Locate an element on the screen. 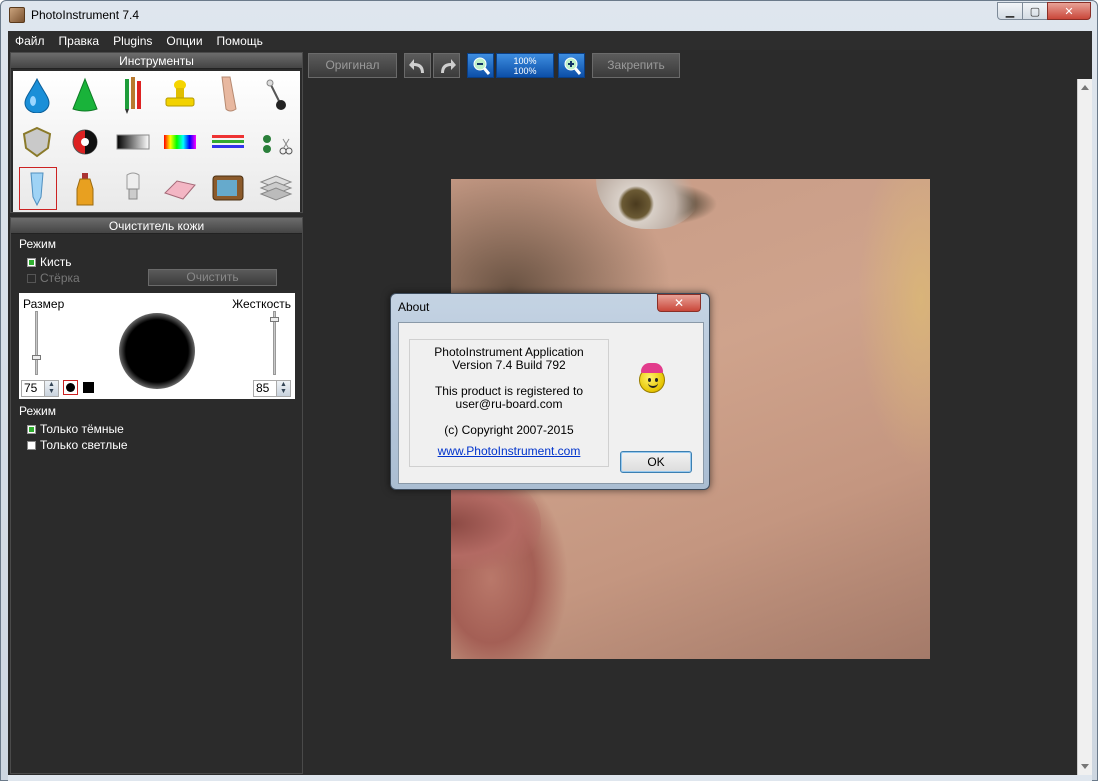 This screenshot has height=781, width=1098. eraser-checkbox: Стёрка is located at coordinates (53, 278).